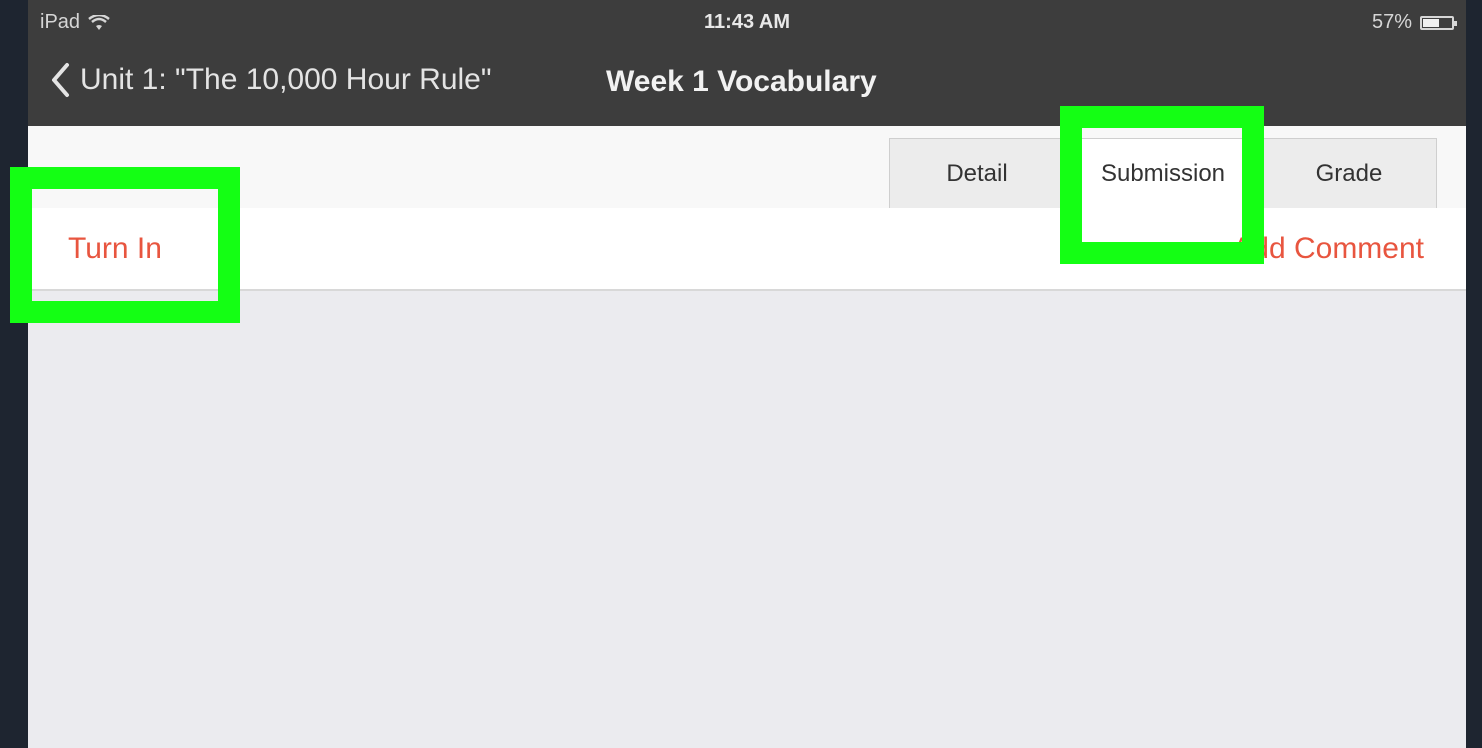 This screenshot has width=1482, height=748. I want to click on back-button: Unit 1: "The 10,000 Hour Rule", so click(271, 80).